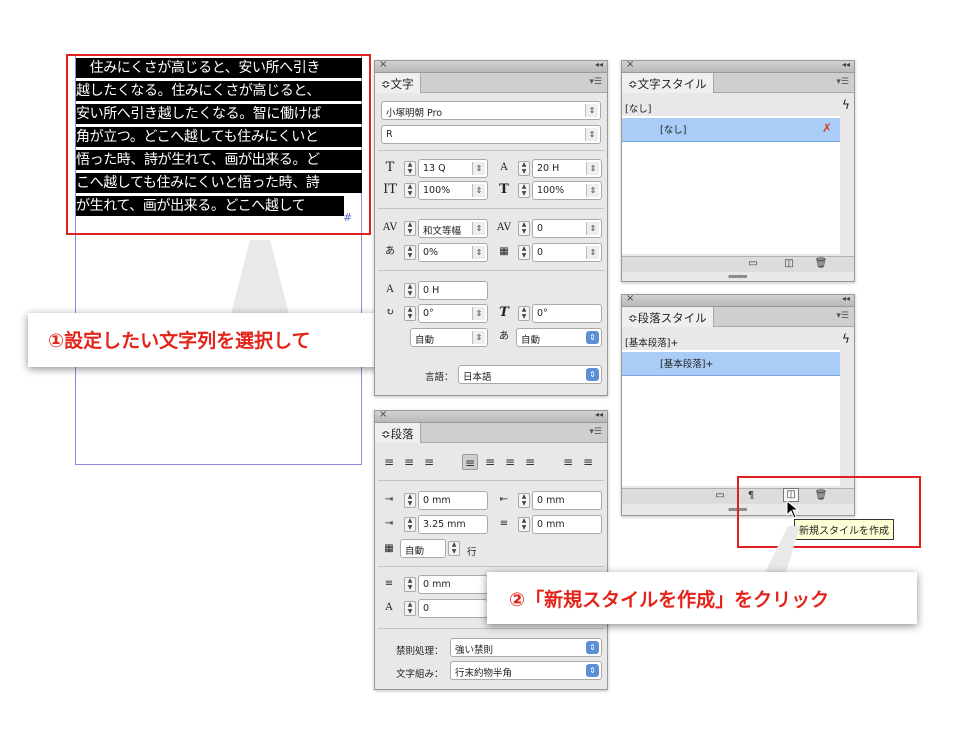 The image size is (960, 741). Describe the element at coordinates (453, 584) in the screenshot. I see `space-before-field: 0 mm` at that location.